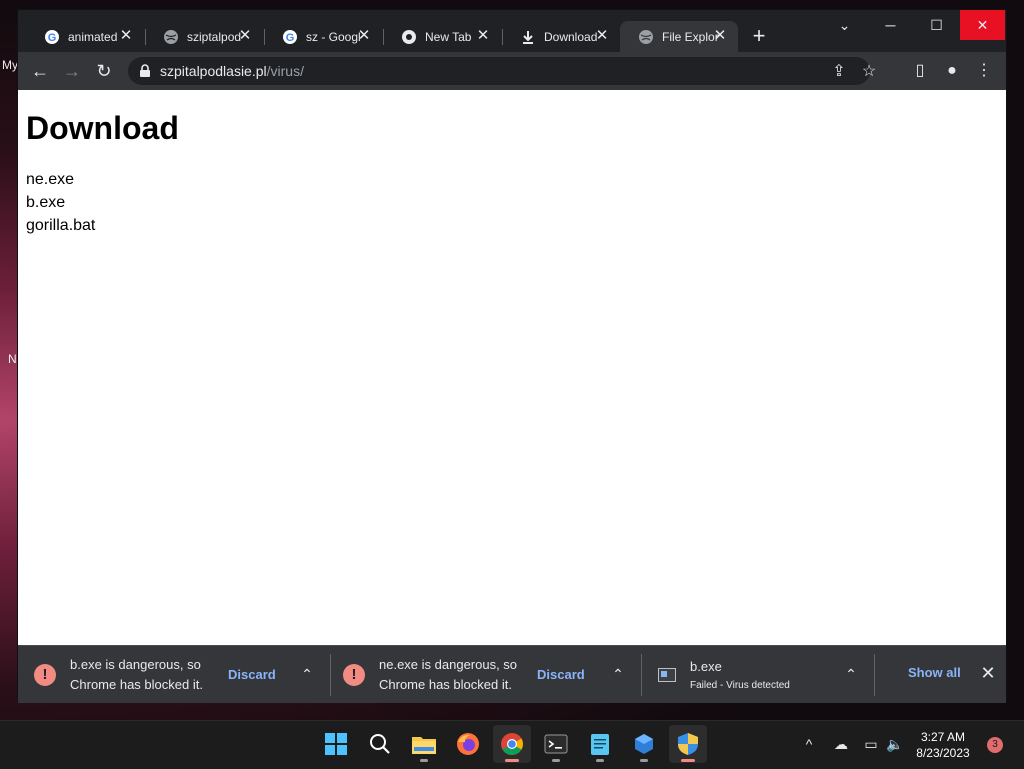  I want to click on chevron-up-icon: ^, so click(809, 744).